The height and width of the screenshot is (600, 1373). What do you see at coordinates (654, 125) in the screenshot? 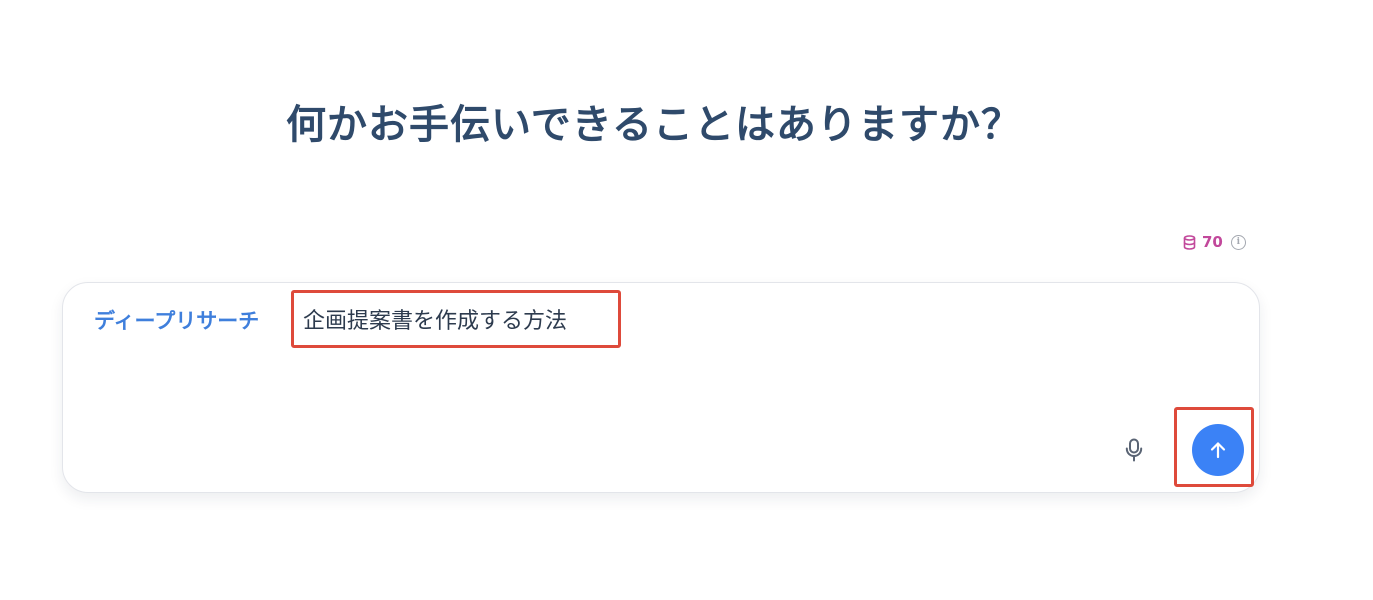
I see `page-title: 何かお手伝いできることはありますか？` at bounding box center [654, 125].